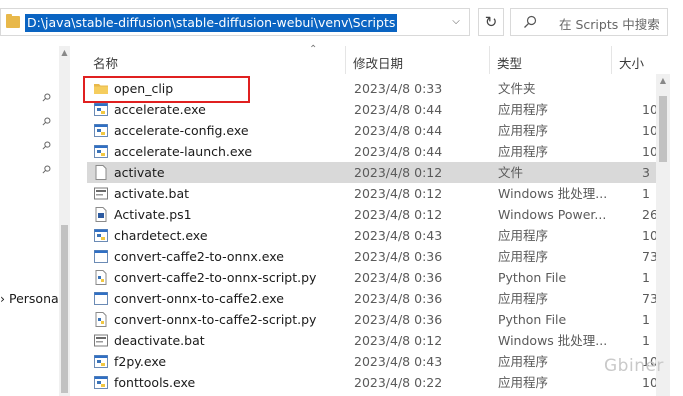 This screenshot has height=396, width=683. I want to click on file-name: chardetect.exe, so click(161, 235).